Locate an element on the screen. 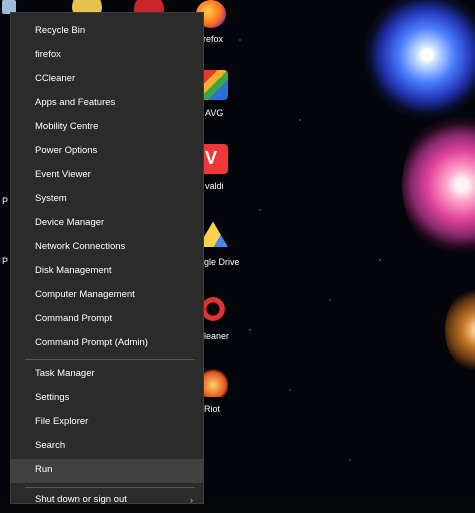 This screenshot has width=475, height=513. menu-item-label: firefox is located at coordinates (48, 54).